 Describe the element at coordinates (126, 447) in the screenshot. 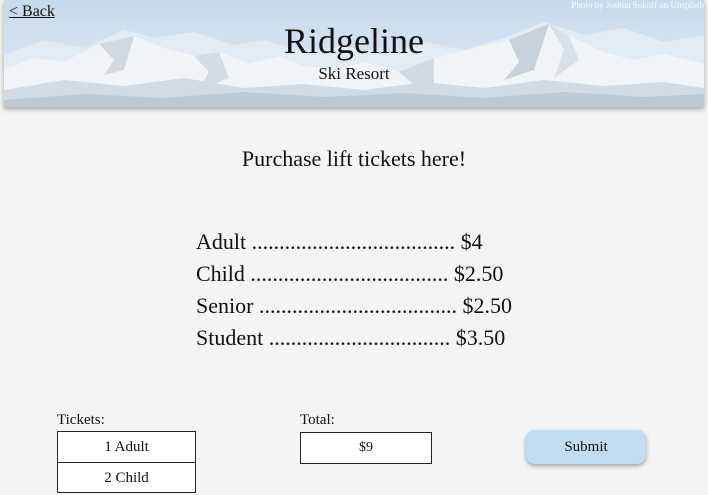

I see `ticket-item-adult: 1 Adult` at that location.